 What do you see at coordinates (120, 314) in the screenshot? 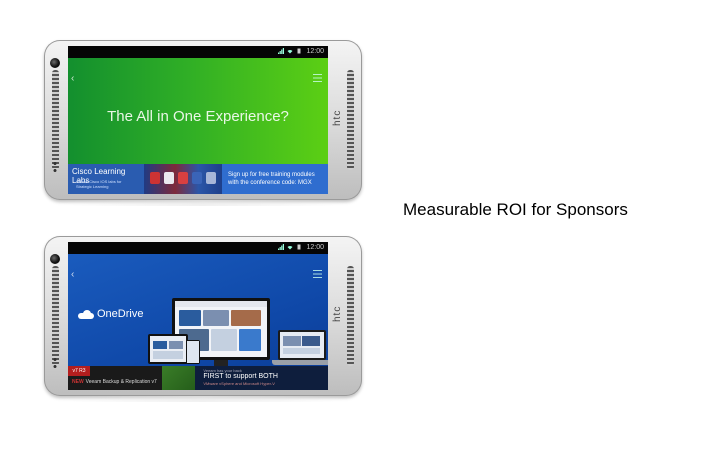
I see `onedrive-label: OneDrive` at bounding box center [120, 314].